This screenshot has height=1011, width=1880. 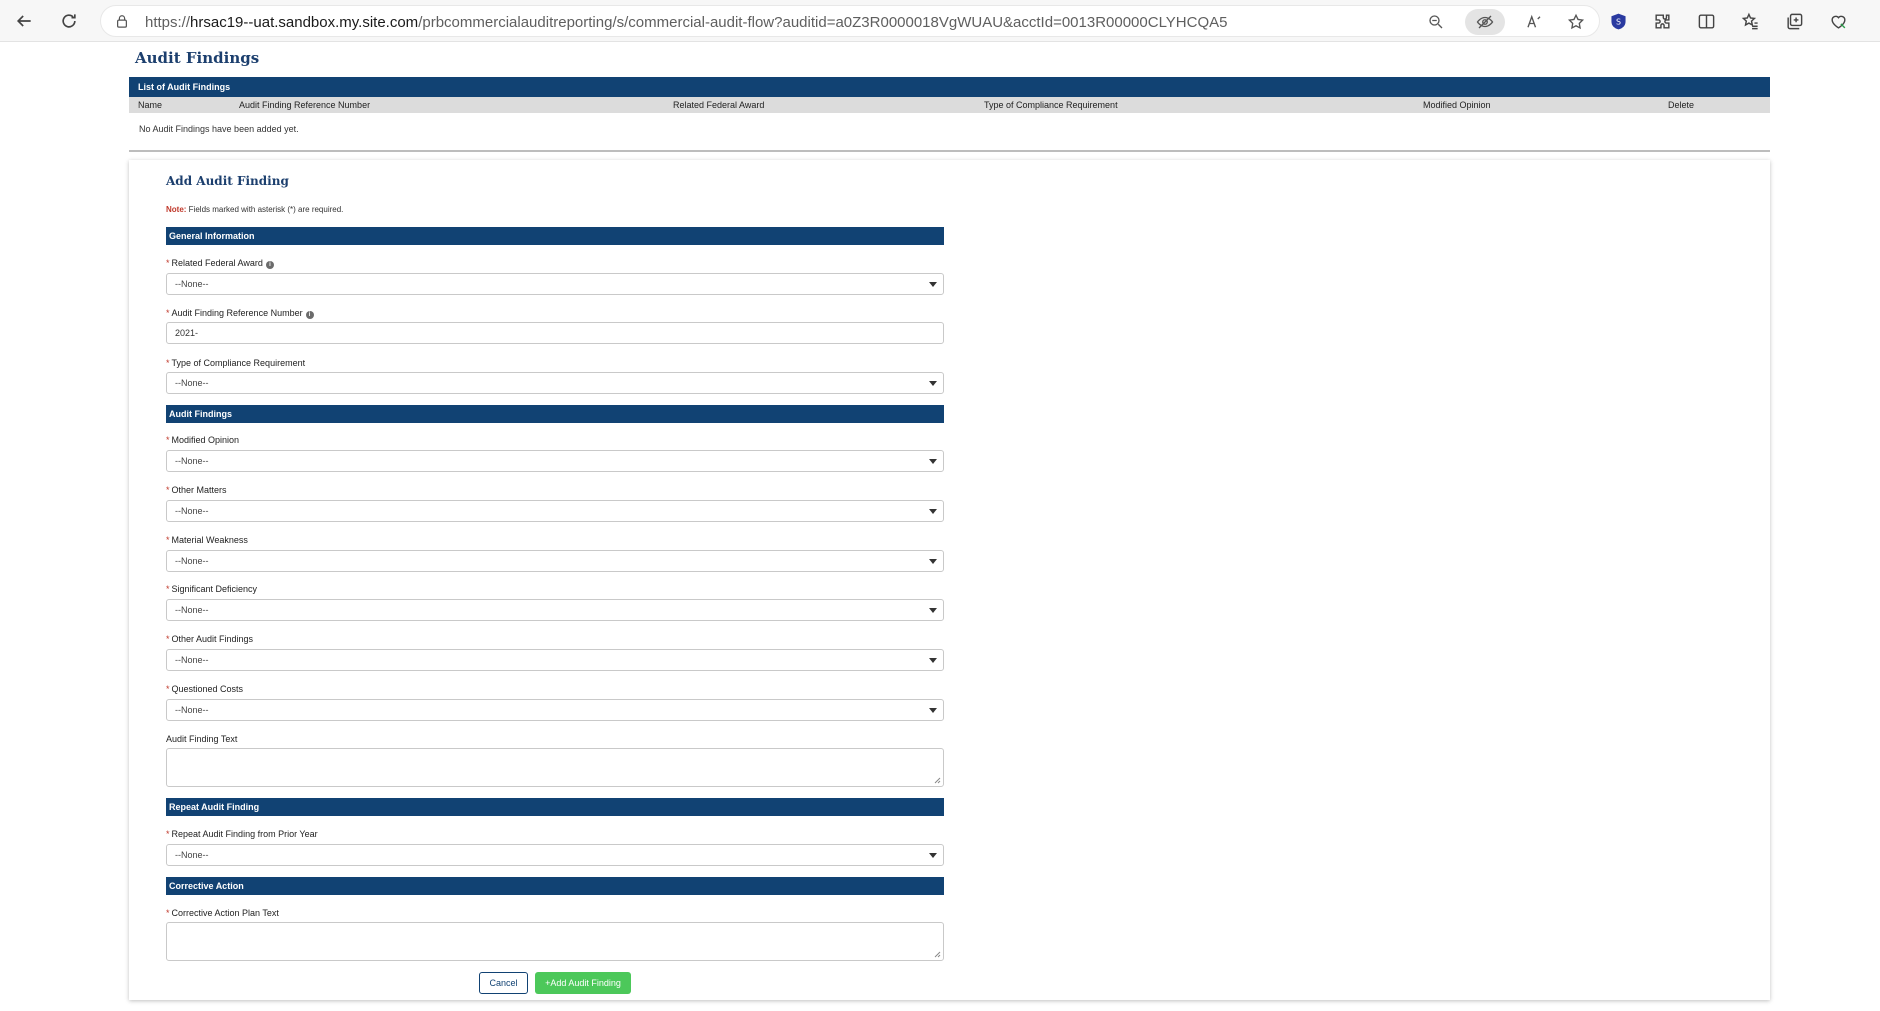 I want to click on related-federal-award-label: * Related Federal Award i, so click(x=220, y=263).